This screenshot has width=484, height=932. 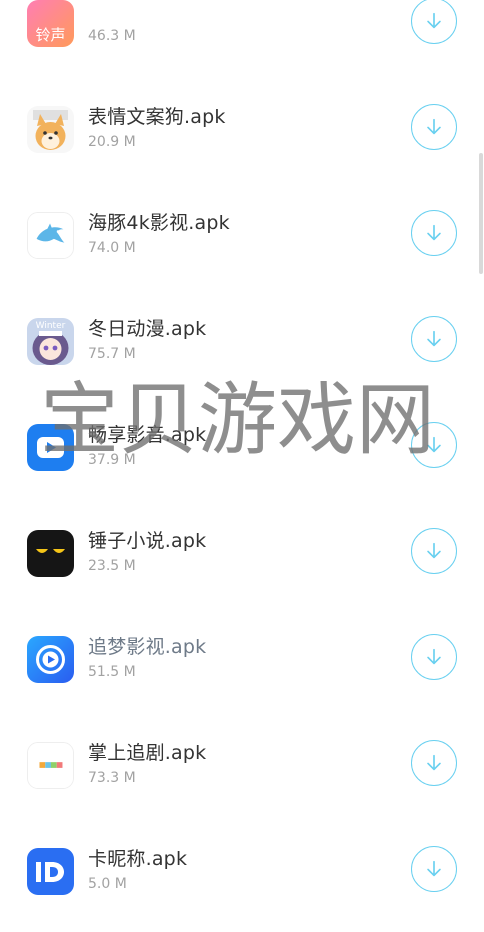 What do you see at coordinates (242, 137) in the screenshot?
I see `list-item: 表情文案狗.apk 20.9 M` at bounding box center [242, 137].